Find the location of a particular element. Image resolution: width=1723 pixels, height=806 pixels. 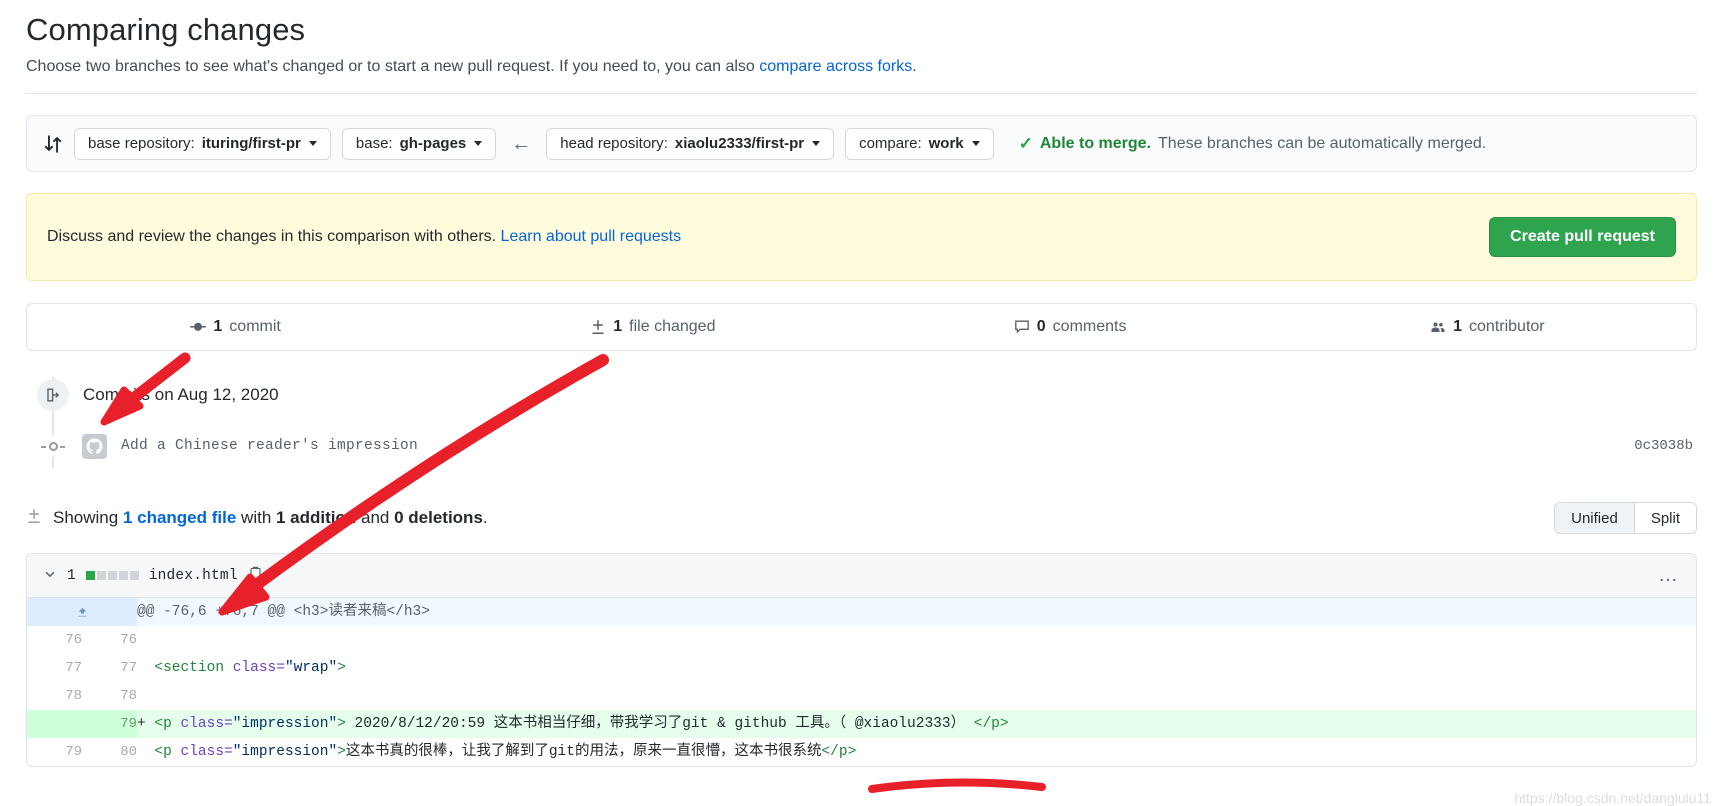

unified-view-tab: Unified is located at coordinates (1594, 518).